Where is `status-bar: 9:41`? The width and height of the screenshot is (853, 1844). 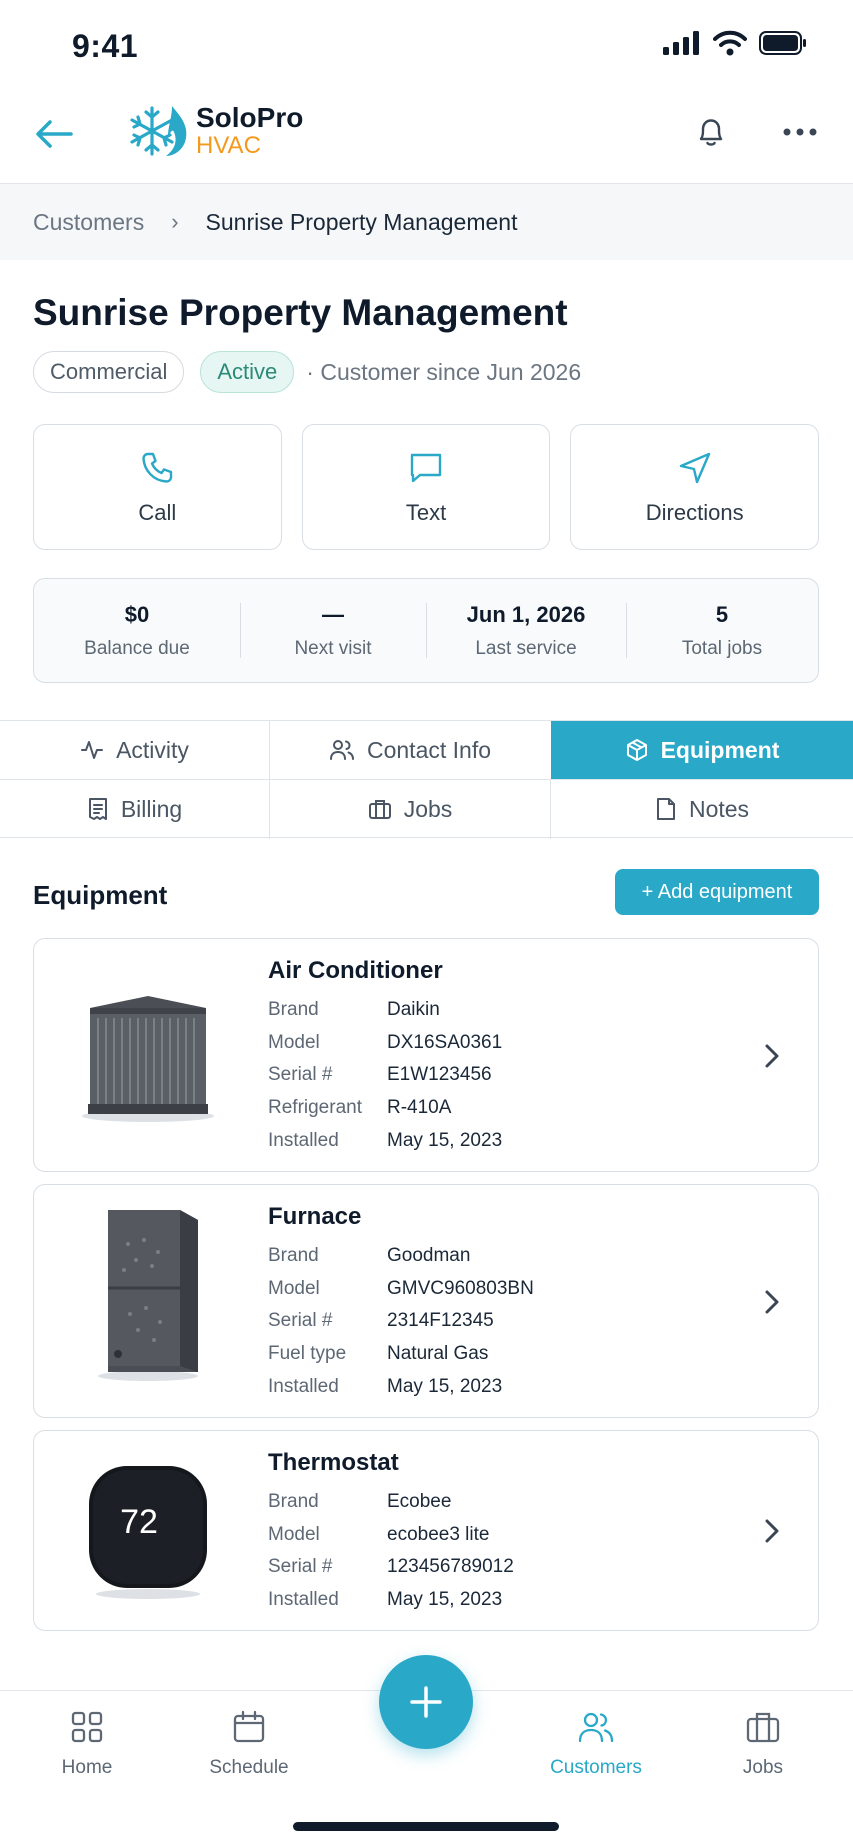 status-bar: 9:41 is located at coordinates (426, 46).